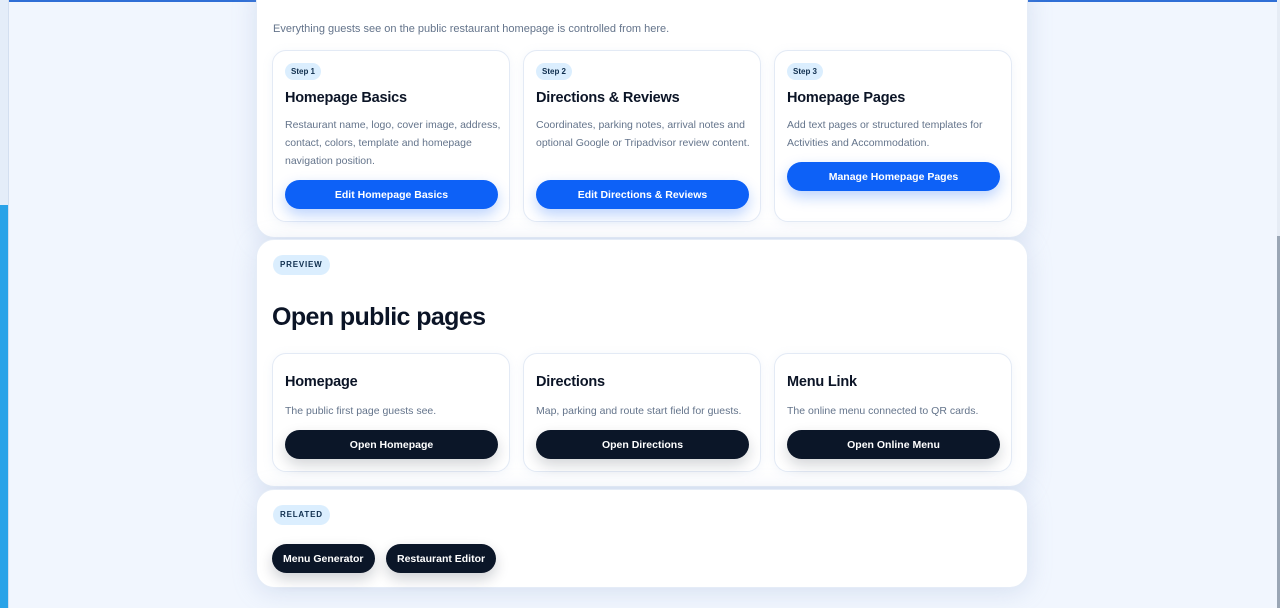 Image resolution: width=1280 pixels, height=608 pixels. I want to click on left-edge-accent, so click(4, 406).